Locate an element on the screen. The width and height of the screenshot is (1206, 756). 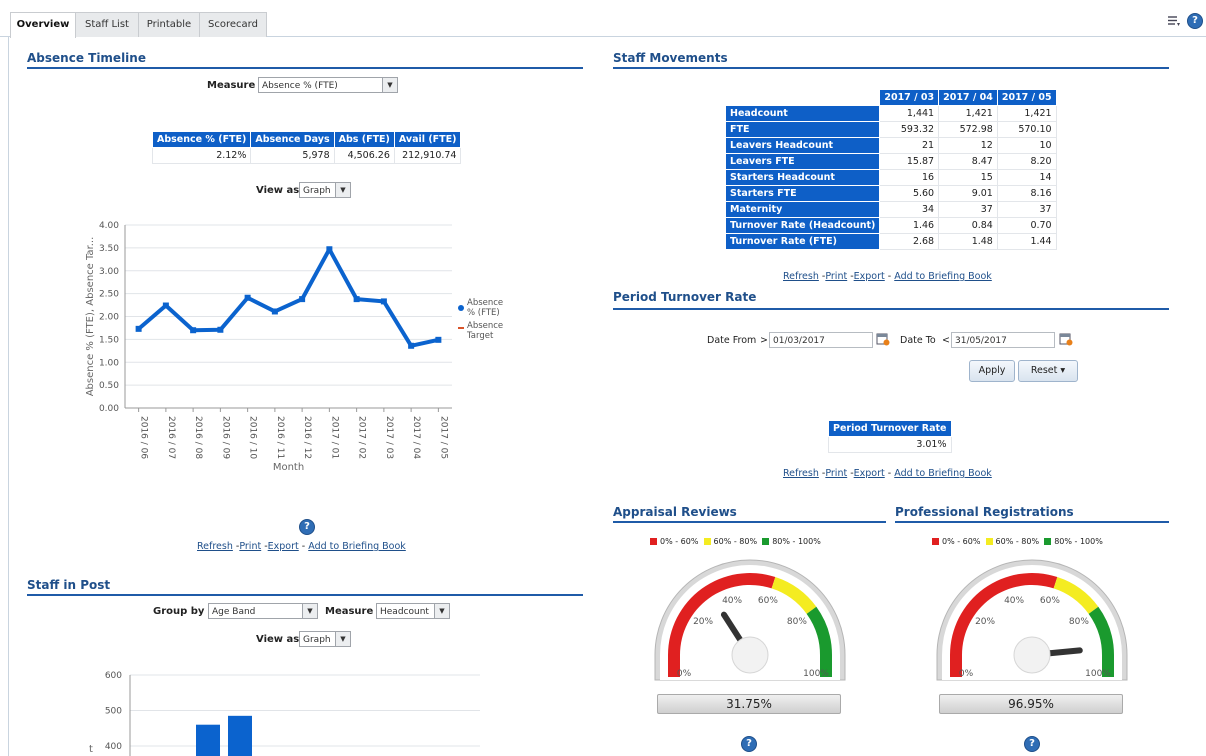
y-tick-label: 500 is located at coordinates (113, 712).